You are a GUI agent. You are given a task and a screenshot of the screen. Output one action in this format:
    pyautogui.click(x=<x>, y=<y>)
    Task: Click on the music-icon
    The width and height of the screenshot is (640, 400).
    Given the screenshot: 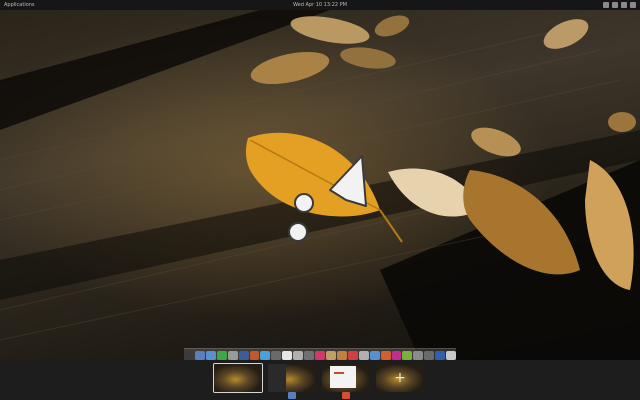 What is the action you would take?
    pyautogui.click(x=320, y=355)
    